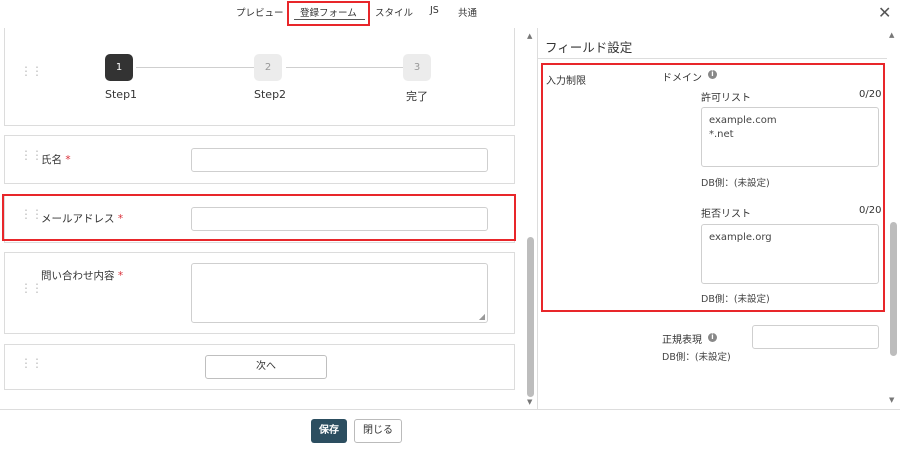  Describe the element at coordinates (790, 254) in the screenshot. I see `deny-list-textarea: example.org` at that location.